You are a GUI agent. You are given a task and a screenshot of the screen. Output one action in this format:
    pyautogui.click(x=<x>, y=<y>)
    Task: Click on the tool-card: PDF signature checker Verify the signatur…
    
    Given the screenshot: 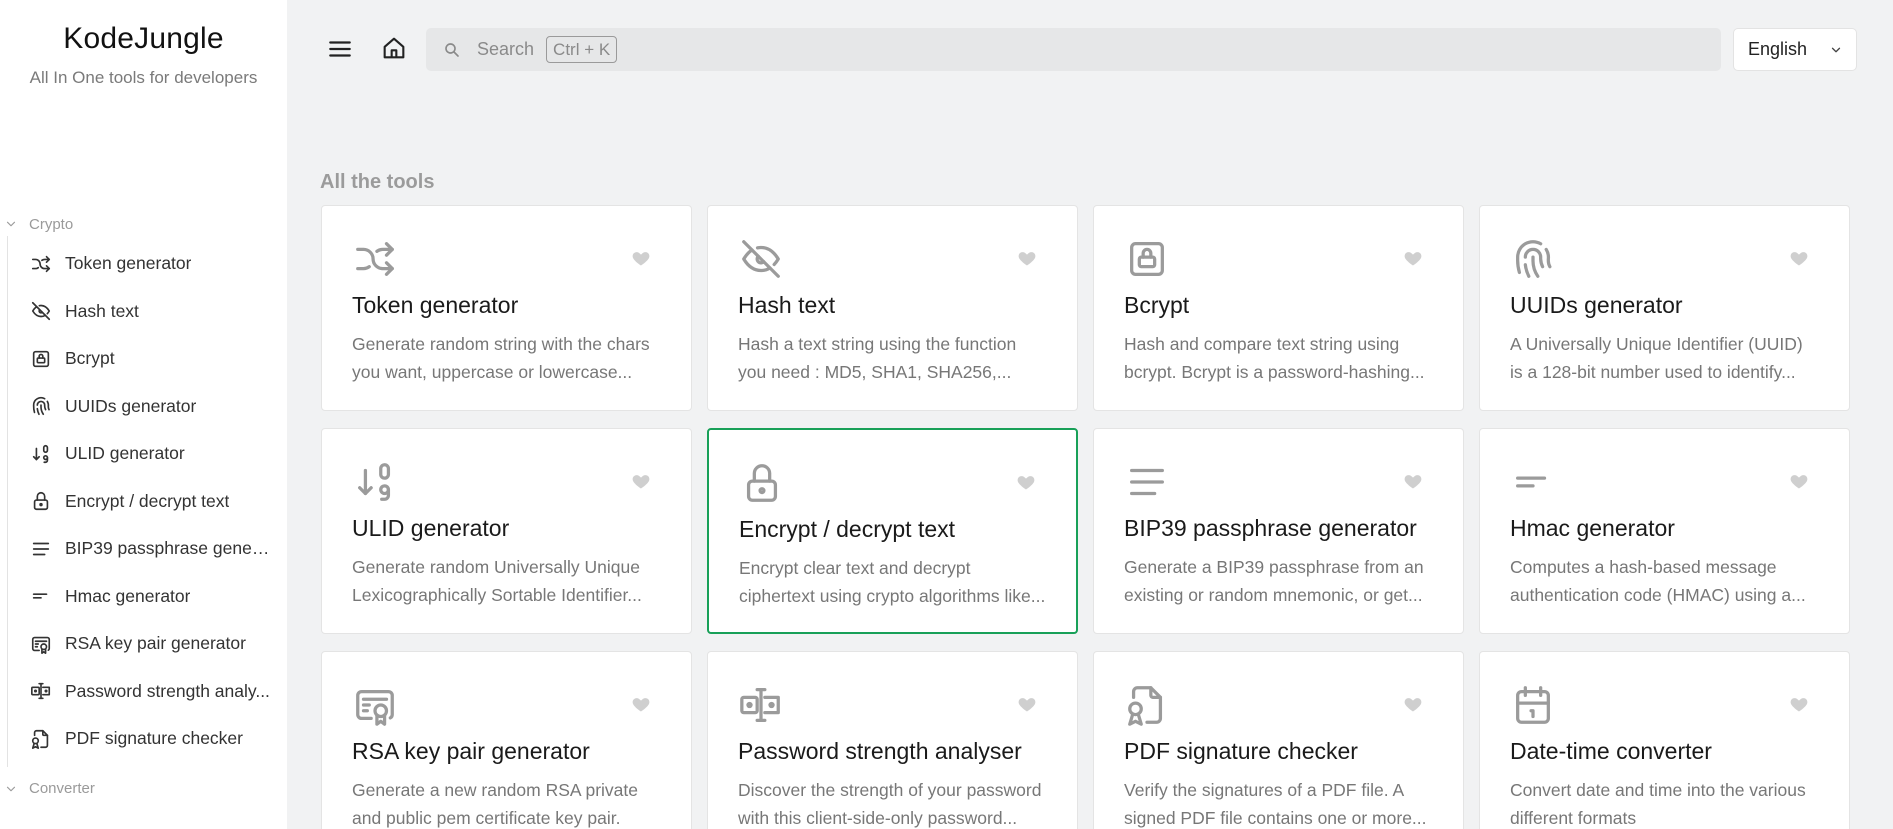 What is the action you would take?
    pyautogui.click(x=1278, y=740)
    